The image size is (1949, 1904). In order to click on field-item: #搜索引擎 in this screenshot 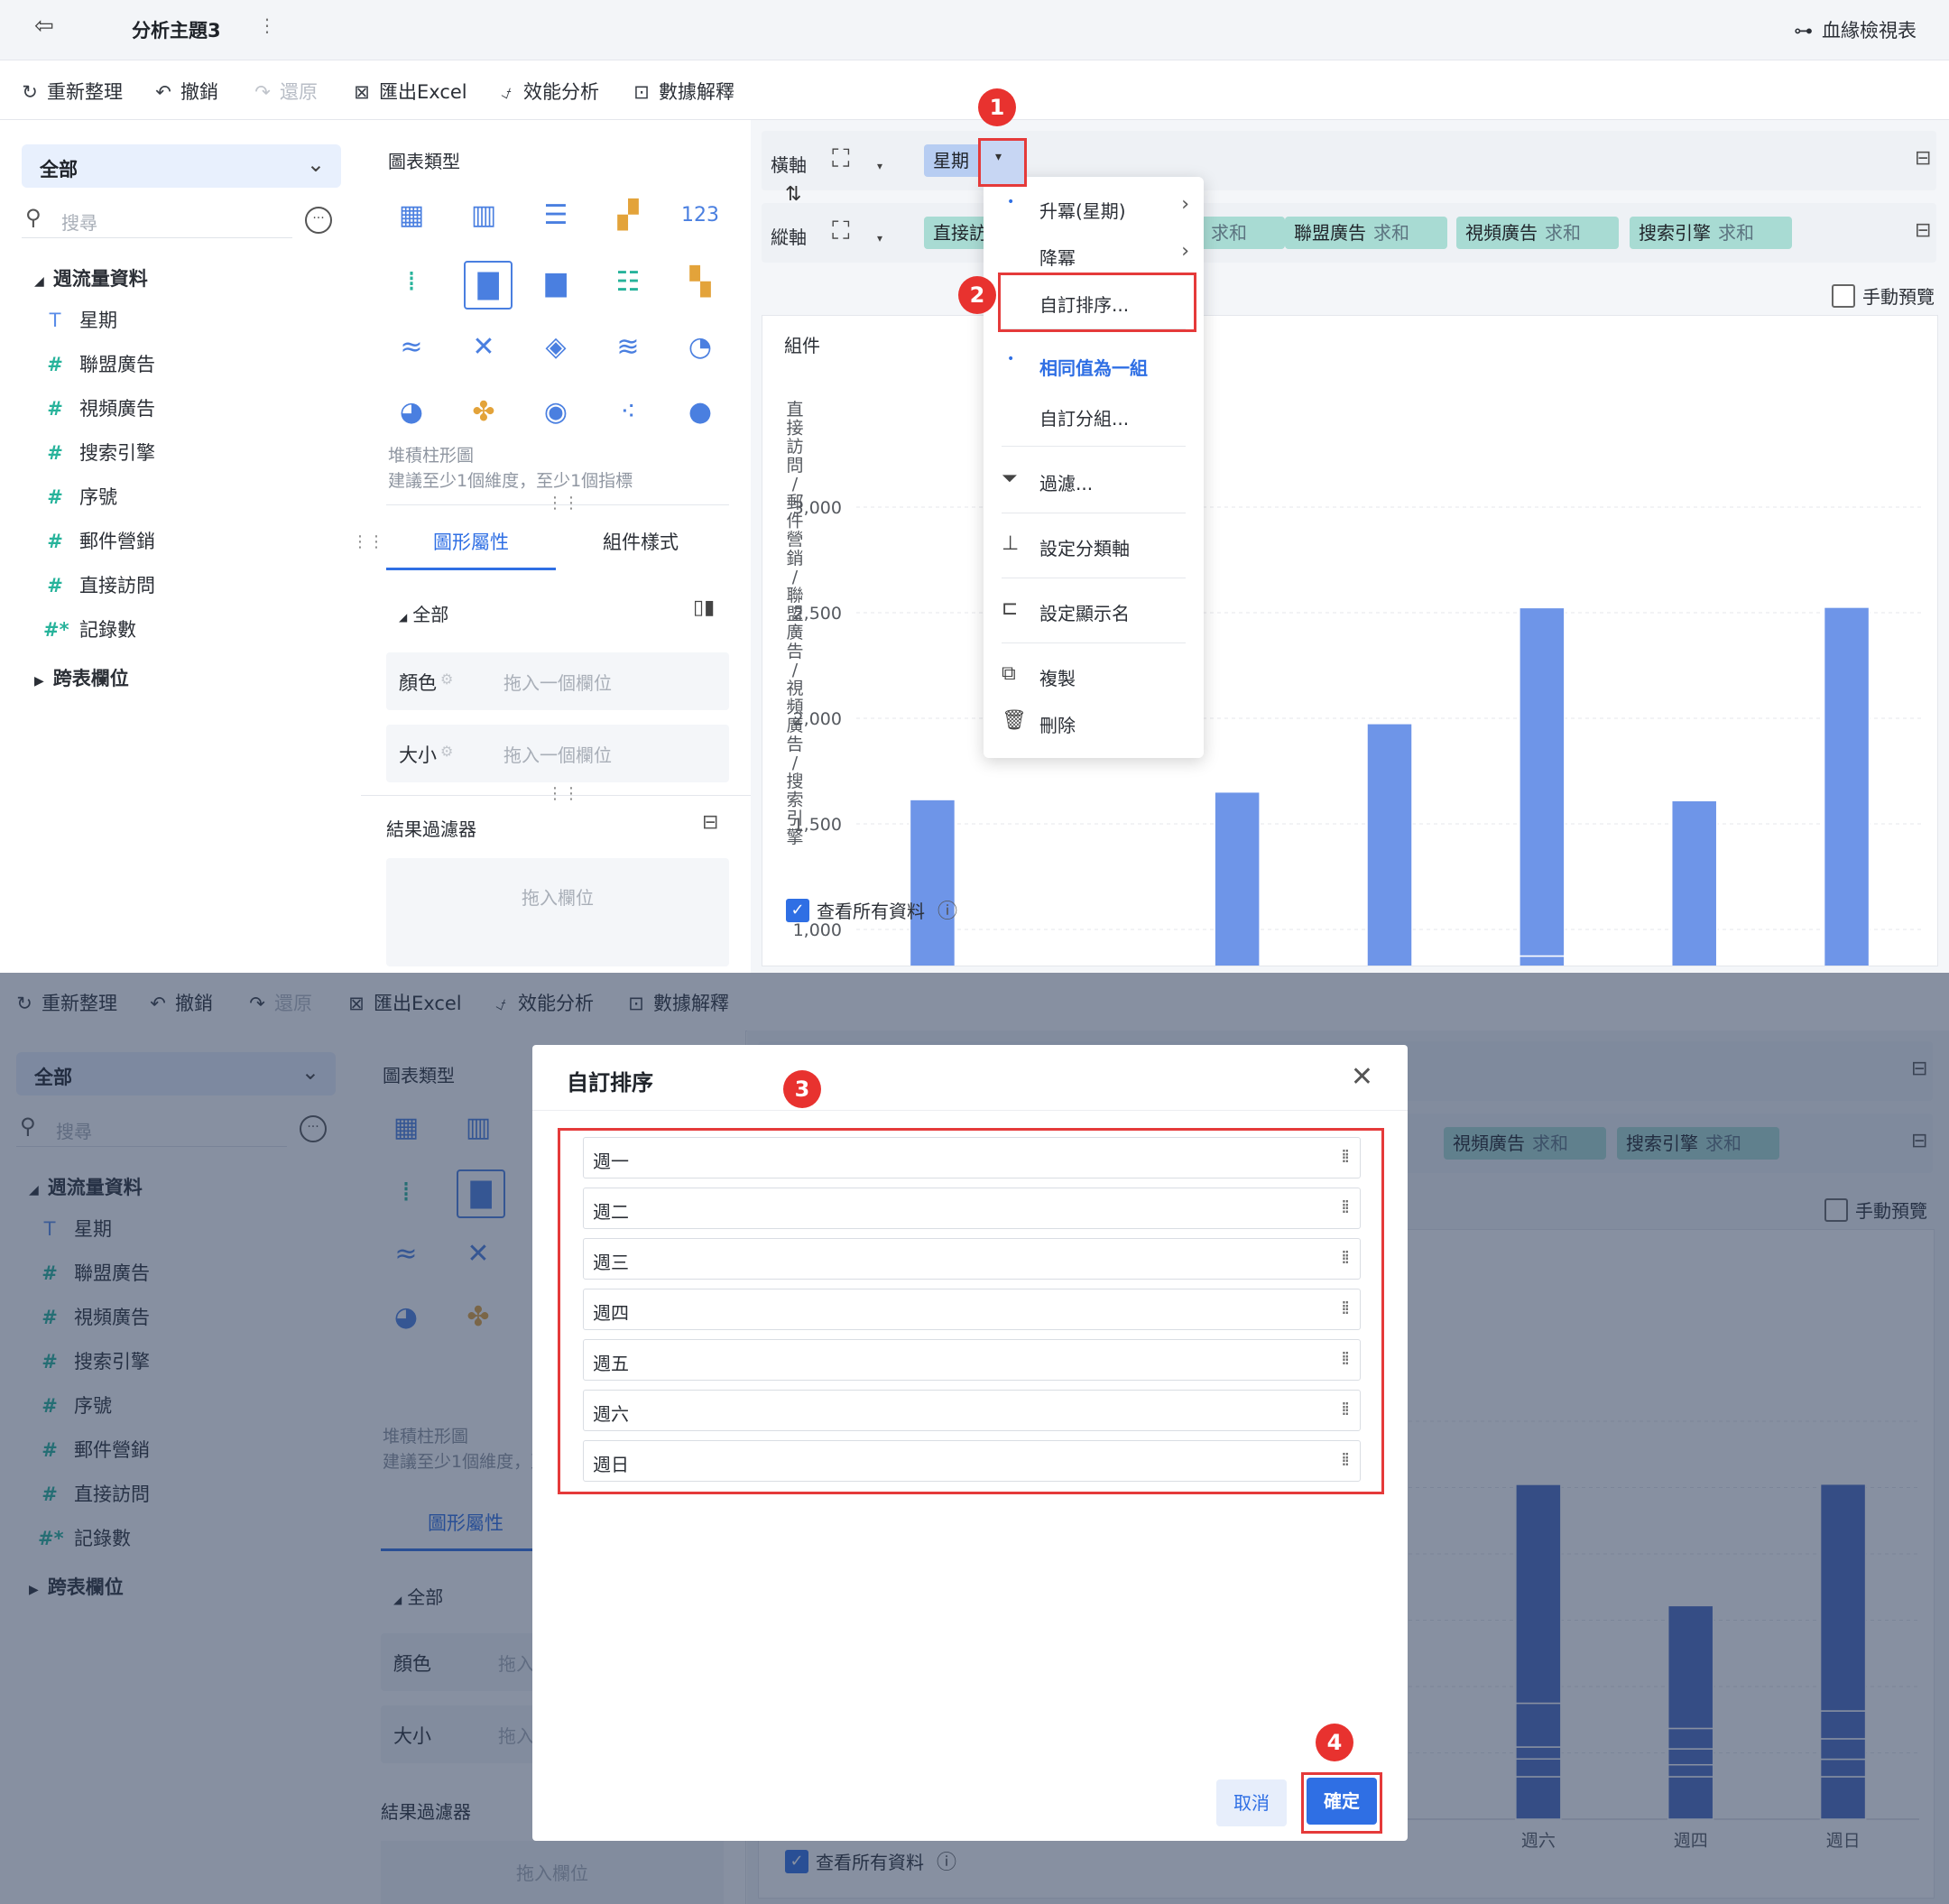, I will do `click(99, 452)`.